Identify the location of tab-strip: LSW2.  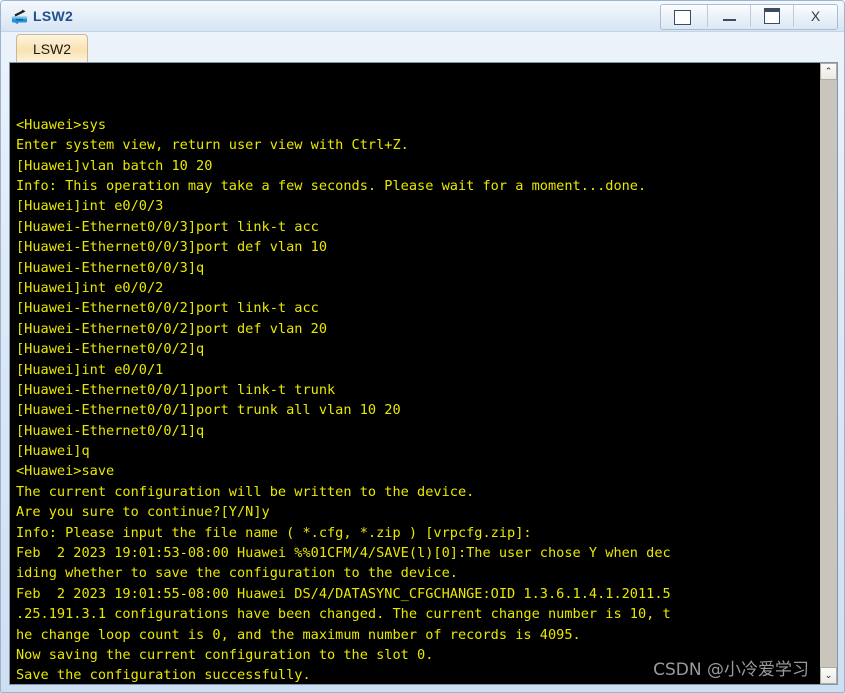
(422, 47).